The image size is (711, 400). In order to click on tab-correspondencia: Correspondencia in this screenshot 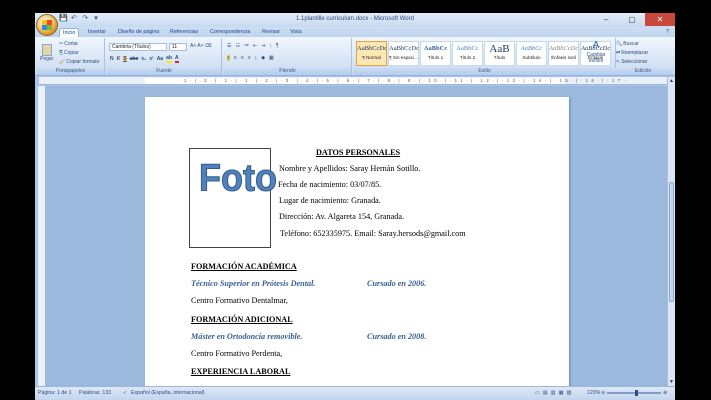, I will do `click(230, 32)`.